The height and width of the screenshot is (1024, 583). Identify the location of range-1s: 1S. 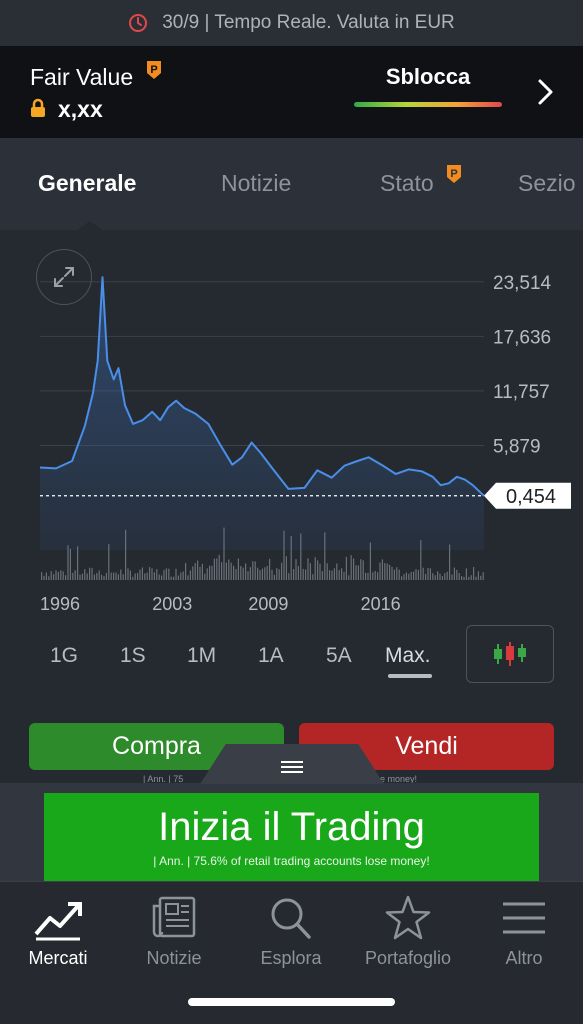
(133, 656).